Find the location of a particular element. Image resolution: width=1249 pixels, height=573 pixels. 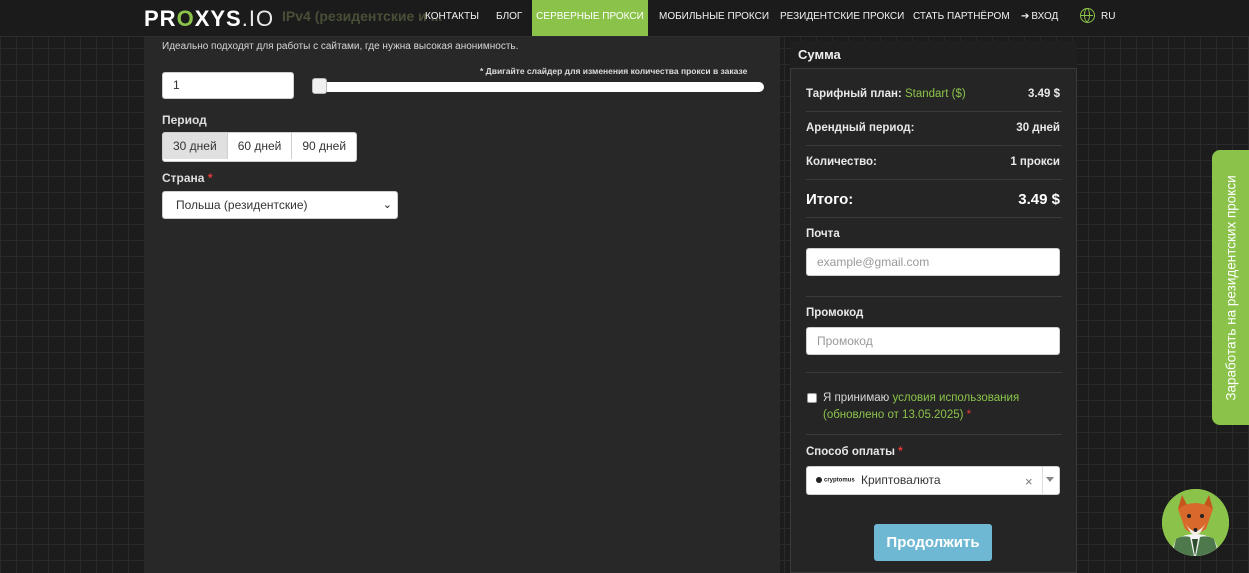

cryptomus-icon is located at coordinates (819, 480).